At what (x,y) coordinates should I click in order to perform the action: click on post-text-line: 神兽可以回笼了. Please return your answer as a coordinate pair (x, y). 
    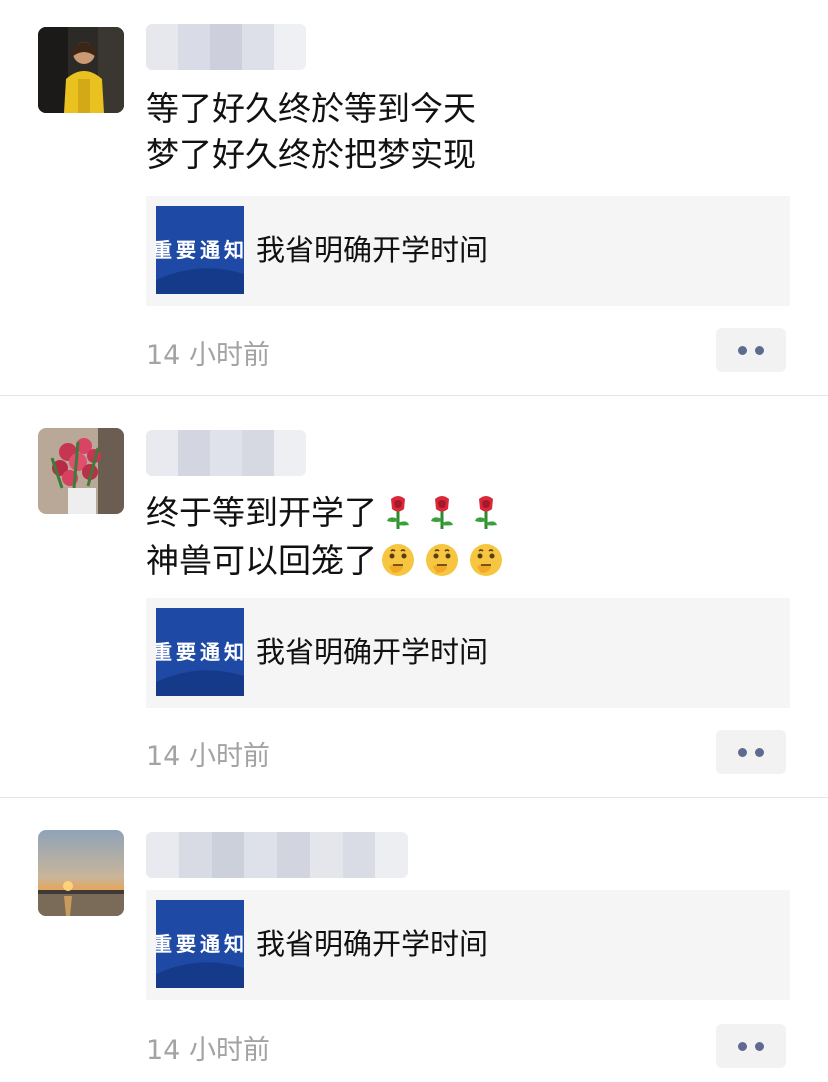
    Looking at the image, I should click on (329, 561).